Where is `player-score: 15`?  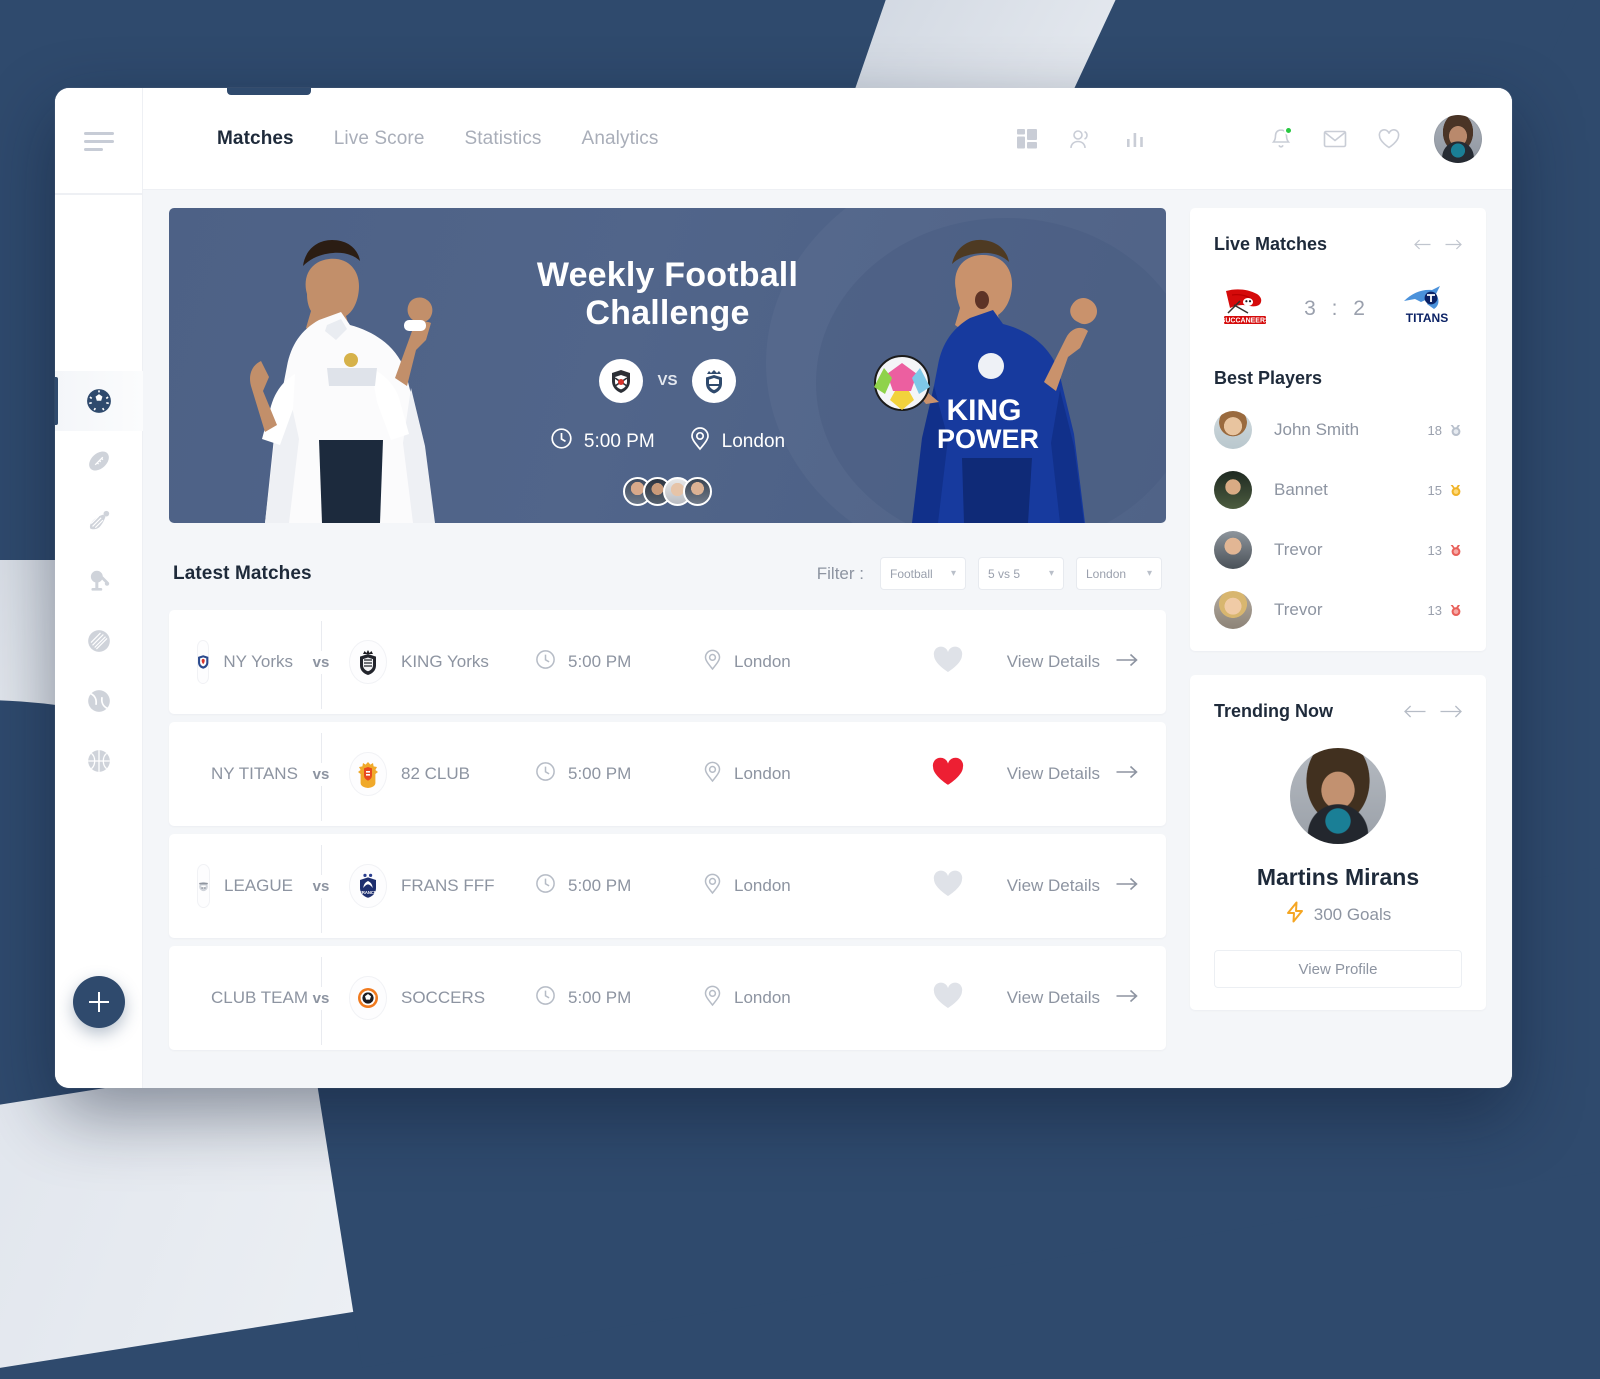 player-score: 15 is located at coordinates (1445, 490).